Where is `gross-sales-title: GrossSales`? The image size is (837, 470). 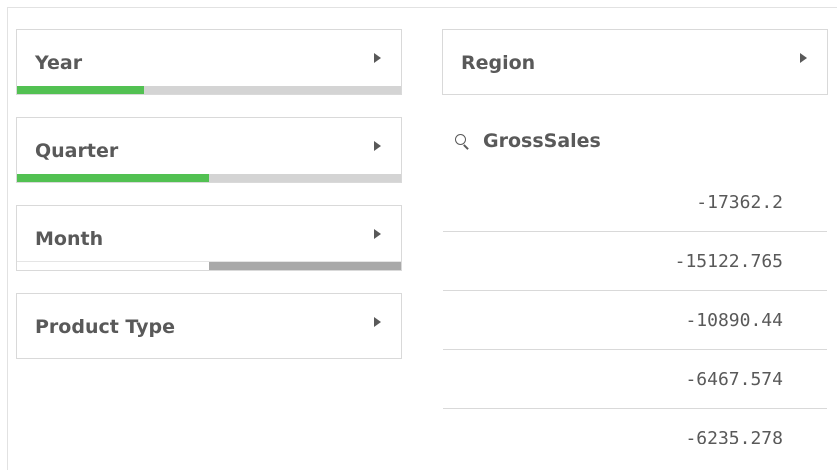 gross-sales-title: GrossSales is located at coordinates (542, 141).